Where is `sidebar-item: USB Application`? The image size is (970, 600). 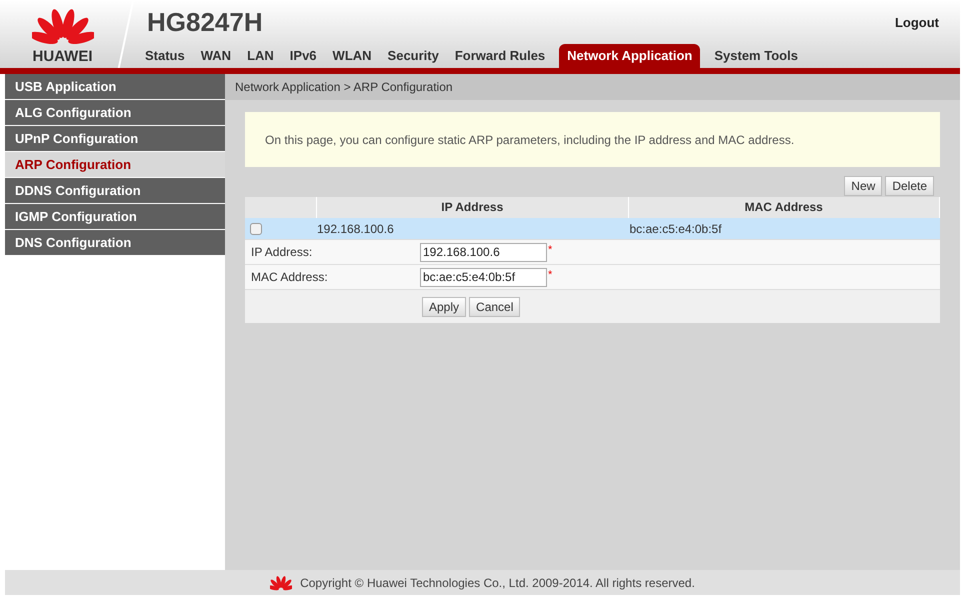 sidebar-item: USB Application is located at coordinates (115, 87).